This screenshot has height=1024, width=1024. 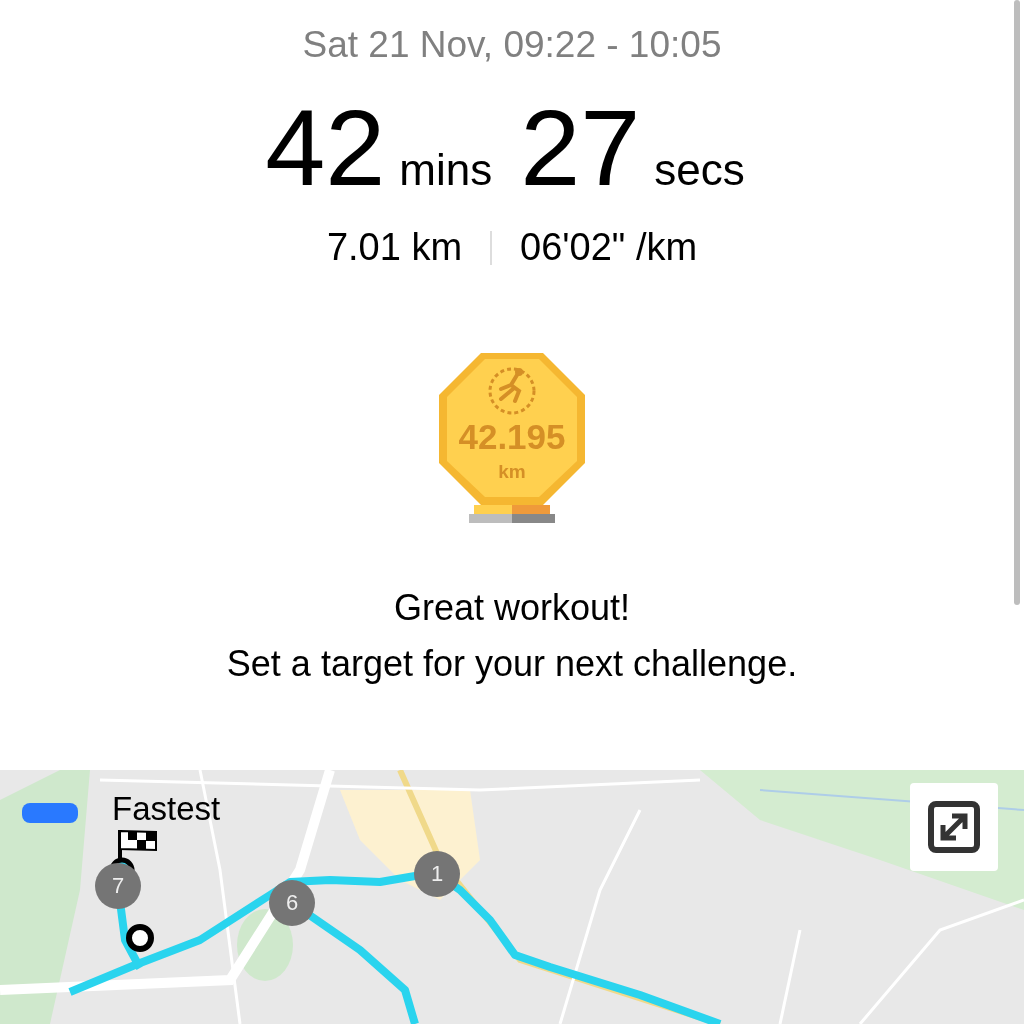 I want to click on legend-label: Fastest, so click(x=166, y=809).